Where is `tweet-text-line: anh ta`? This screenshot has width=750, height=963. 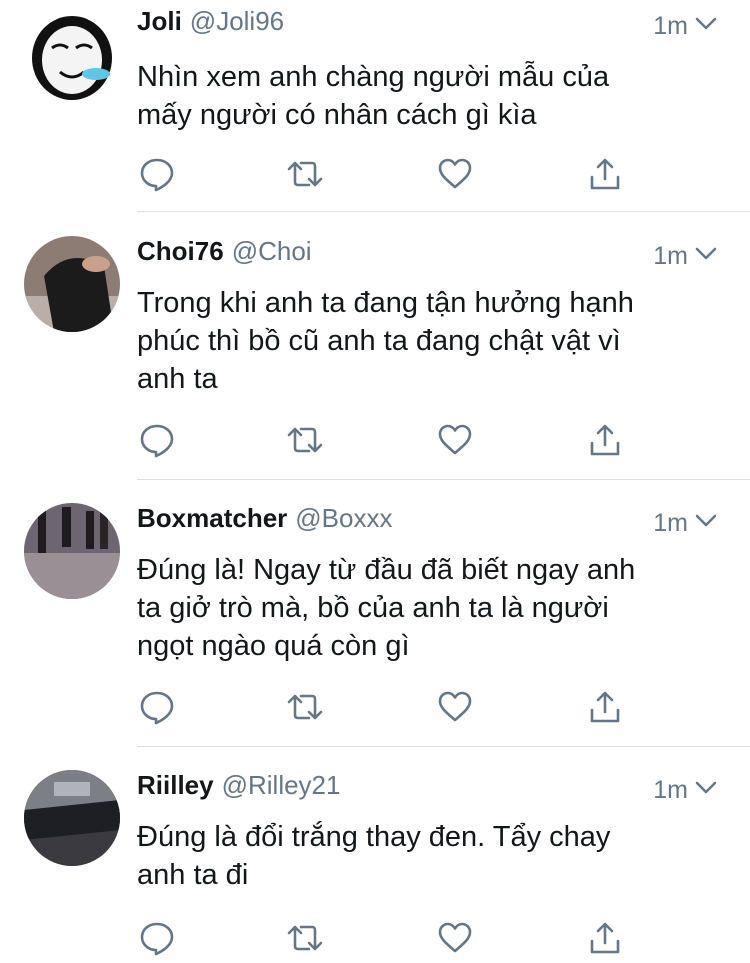 tweet-text-line: anh ta is located at coordinates (177, 379).